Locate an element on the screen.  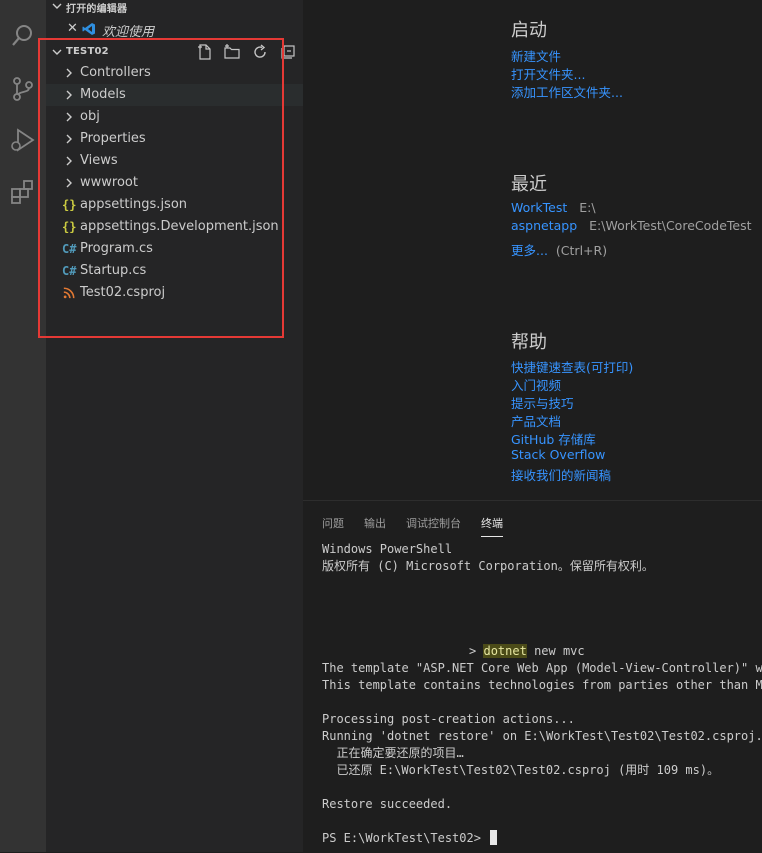
help-link-shortcuts: 快捷键速查表(可打印) is located at coordinates (572, 366).